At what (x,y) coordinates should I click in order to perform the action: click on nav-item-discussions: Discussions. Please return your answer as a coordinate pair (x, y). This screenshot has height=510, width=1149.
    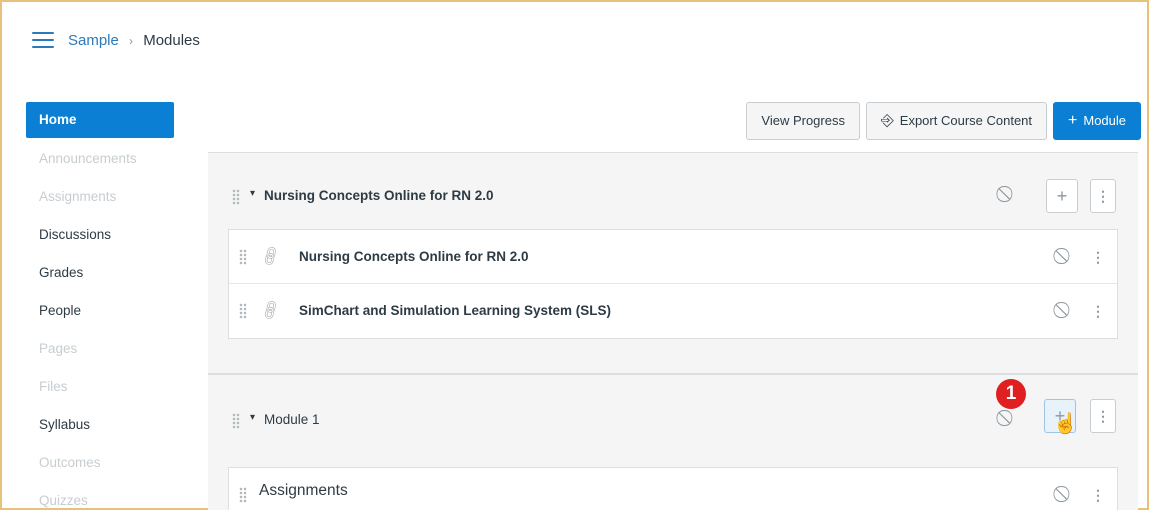
    Looking at the image, I should click on (100, 235).